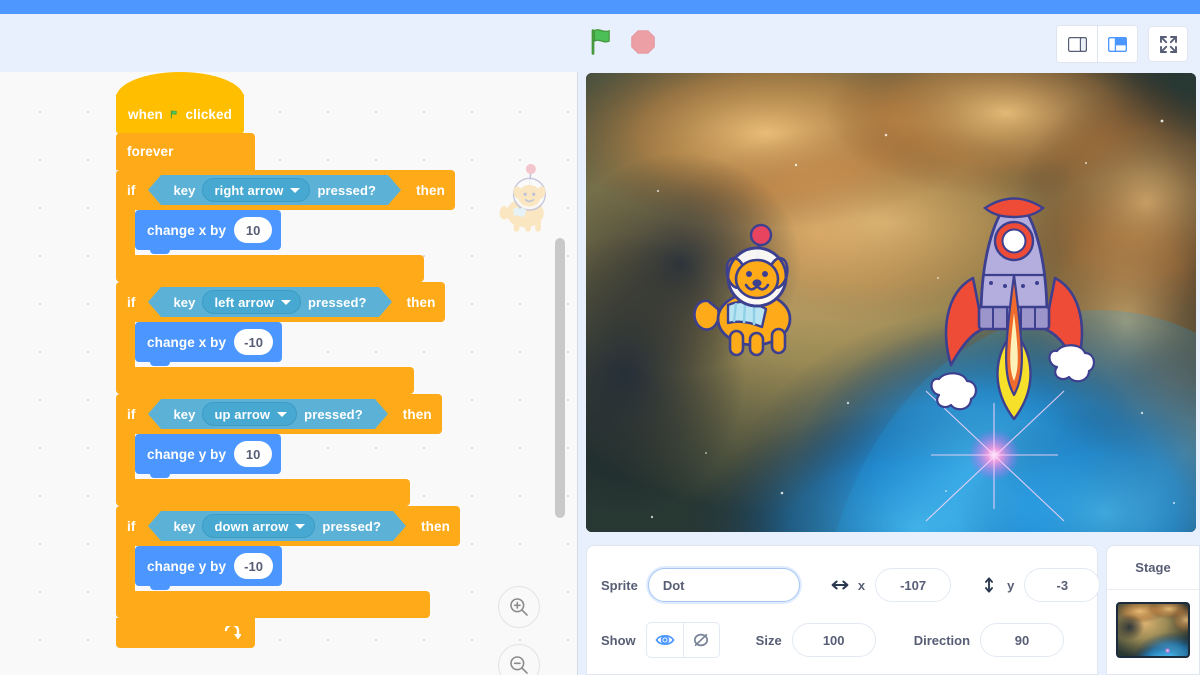 The height and width of the screenshot is (675, 1200). Describe the element at coordinates (622, 42) in the screenshot. I see `project-controls` at that location.